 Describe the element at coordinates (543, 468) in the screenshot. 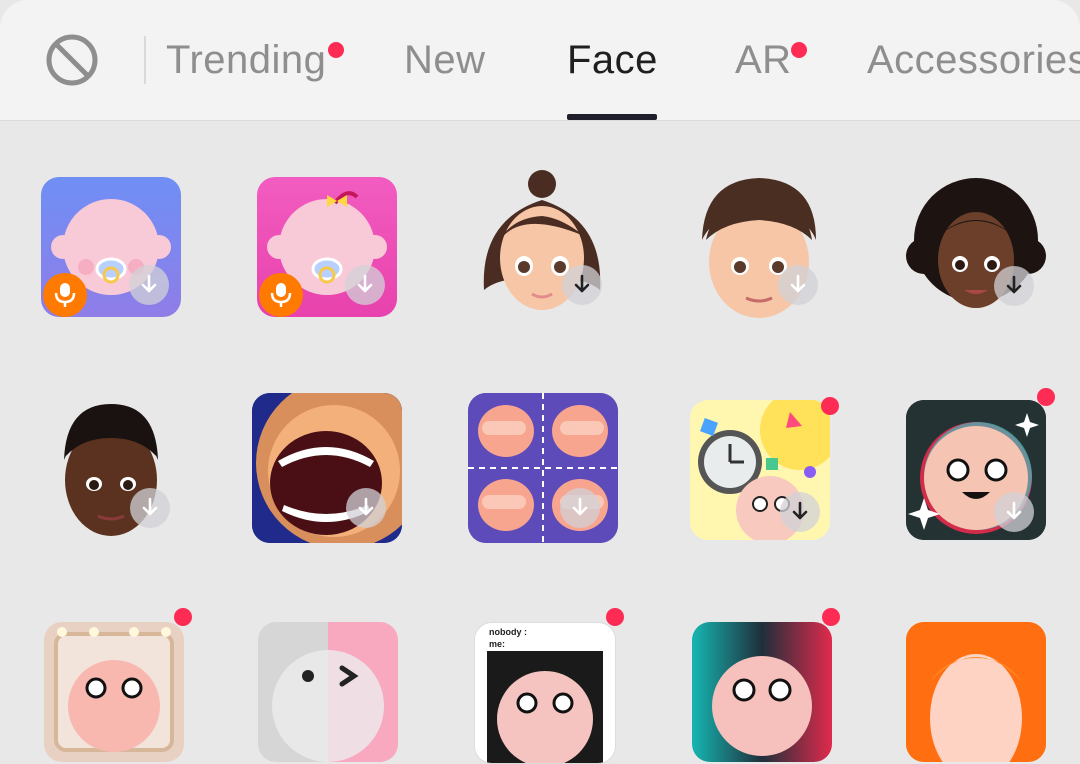

I see `effect-face-grid-hands` at that location.